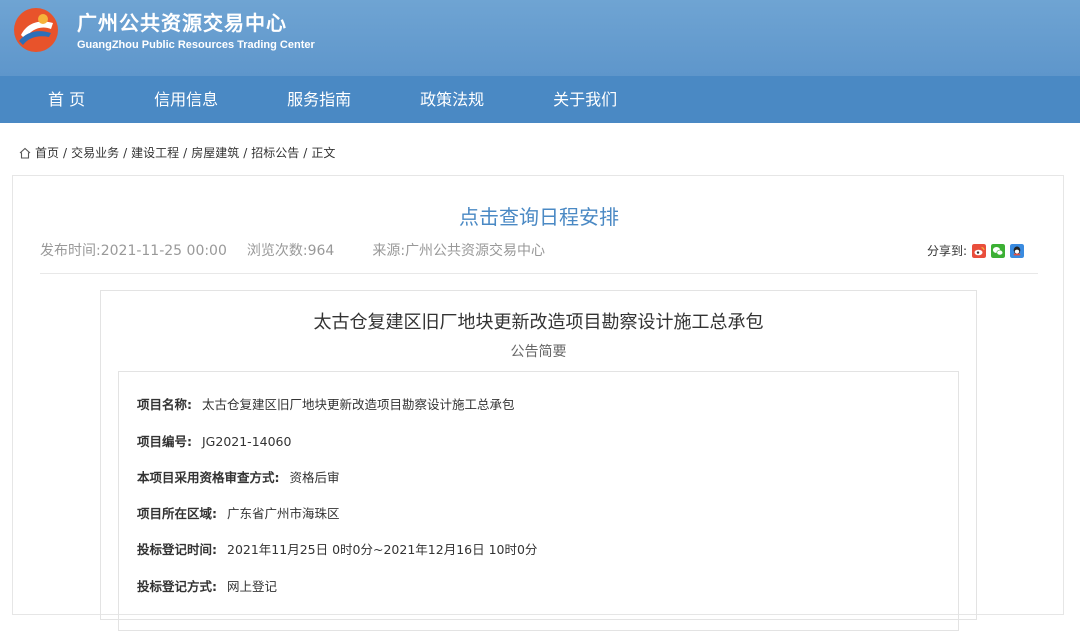 The height and width of the screenshot is (631, 1080). What do you see at coordinates (70, 251) in the screenshot?
I see `publish-label: 发布时间:` at bounding box center [70, 251].